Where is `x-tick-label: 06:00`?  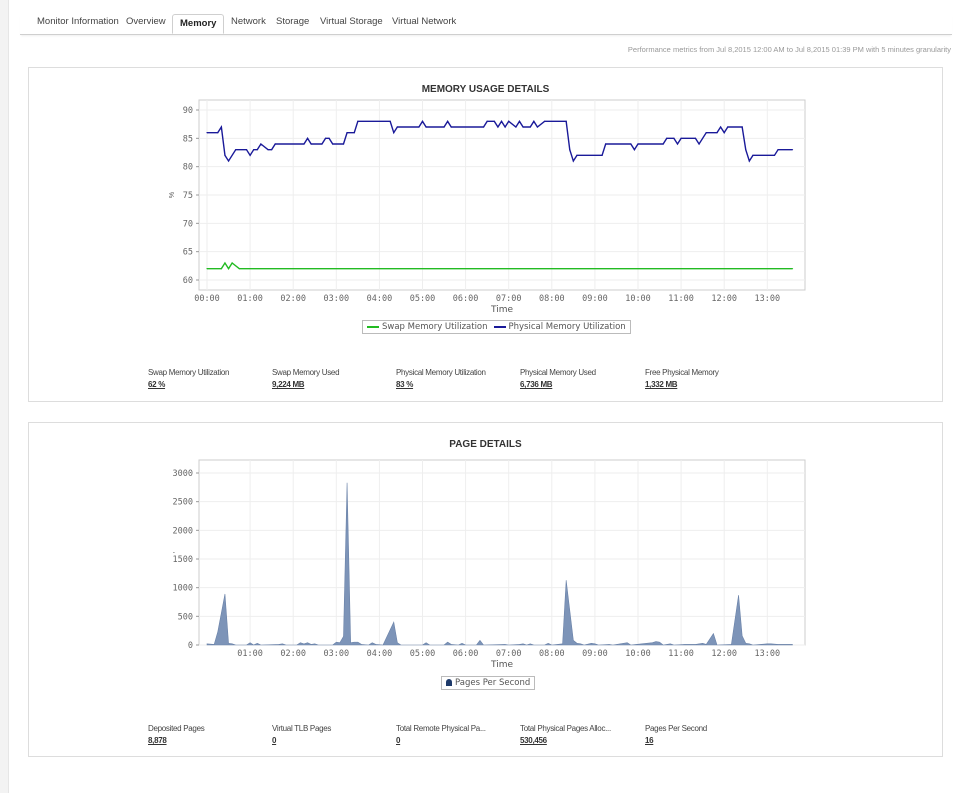
x-tick-label: 06:00 is located at coordinates (466, 299).